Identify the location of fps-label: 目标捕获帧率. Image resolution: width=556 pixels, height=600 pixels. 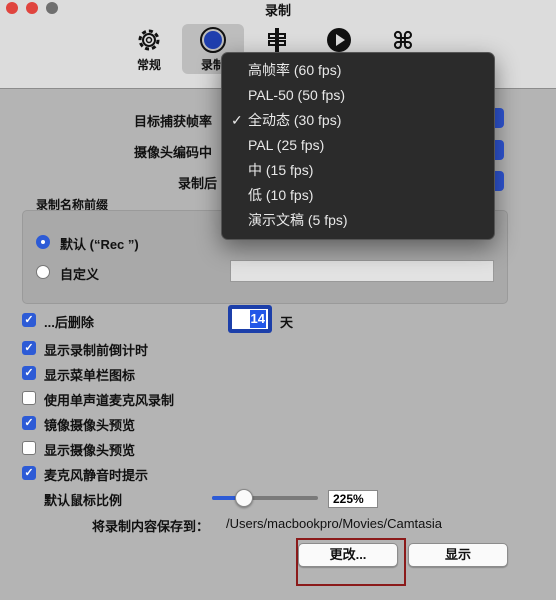
(173, 121).